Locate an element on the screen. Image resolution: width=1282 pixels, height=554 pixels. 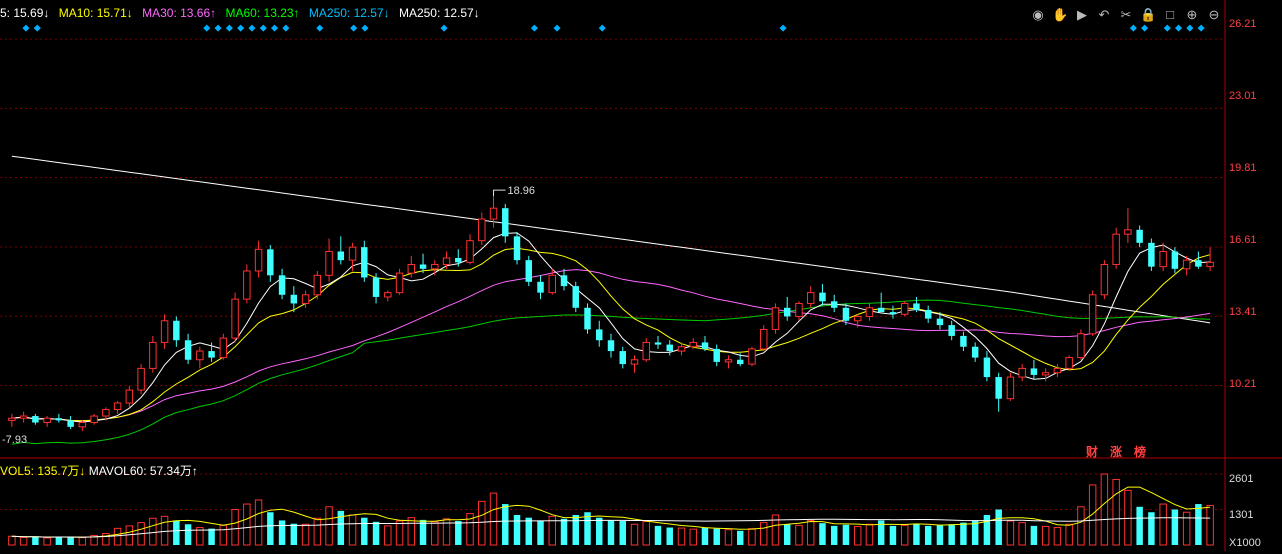
badge-zhang: 涨 is located at coordinates (1116, 451).